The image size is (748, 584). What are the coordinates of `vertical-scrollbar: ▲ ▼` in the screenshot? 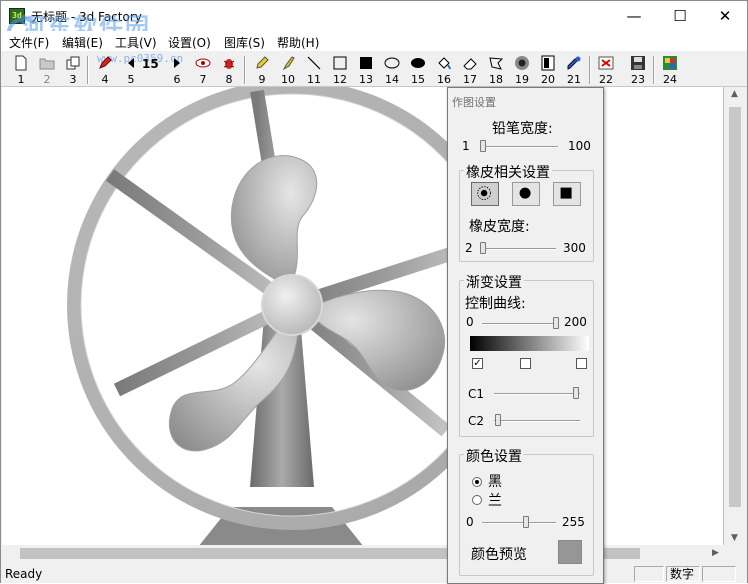 It's located at (735, 316).